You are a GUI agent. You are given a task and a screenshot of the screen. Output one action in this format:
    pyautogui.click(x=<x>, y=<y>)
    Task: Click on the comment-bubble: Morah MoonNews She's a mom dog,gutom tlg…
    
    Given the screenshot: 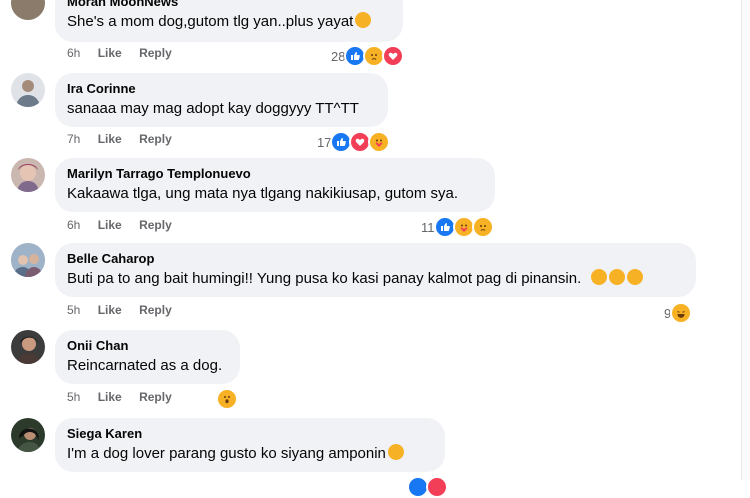 What is the action you would take?
    pyautogui.click(x=229, y=21)
    